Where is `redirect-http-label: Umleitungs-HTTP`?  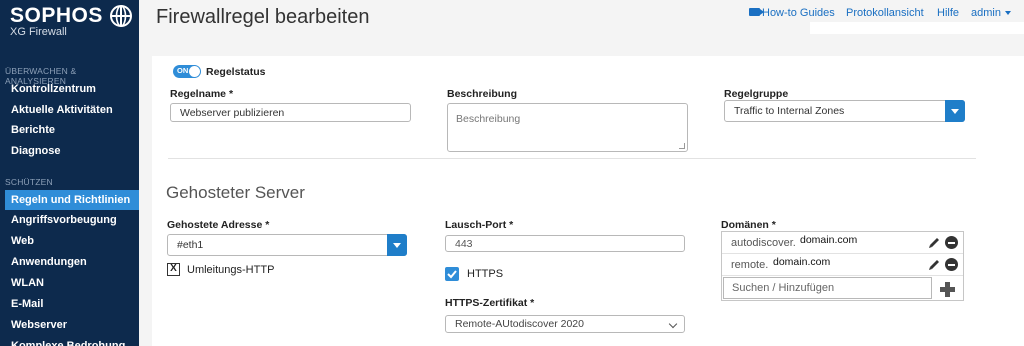
redirect-http-label: Umleitungs-HTTP is located at coordinates (231, 270).